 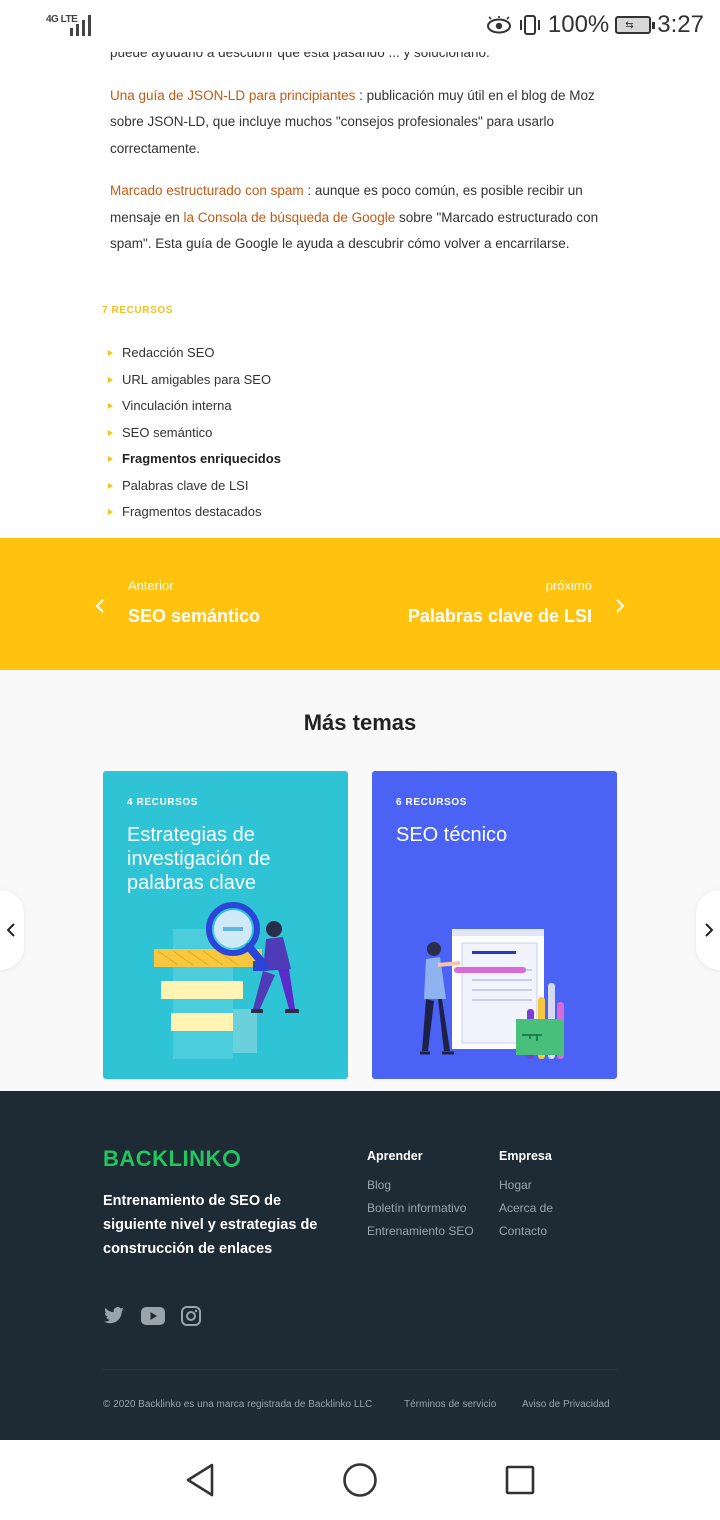 I want to click on carousel-next-button, so click(x=708, y=930).